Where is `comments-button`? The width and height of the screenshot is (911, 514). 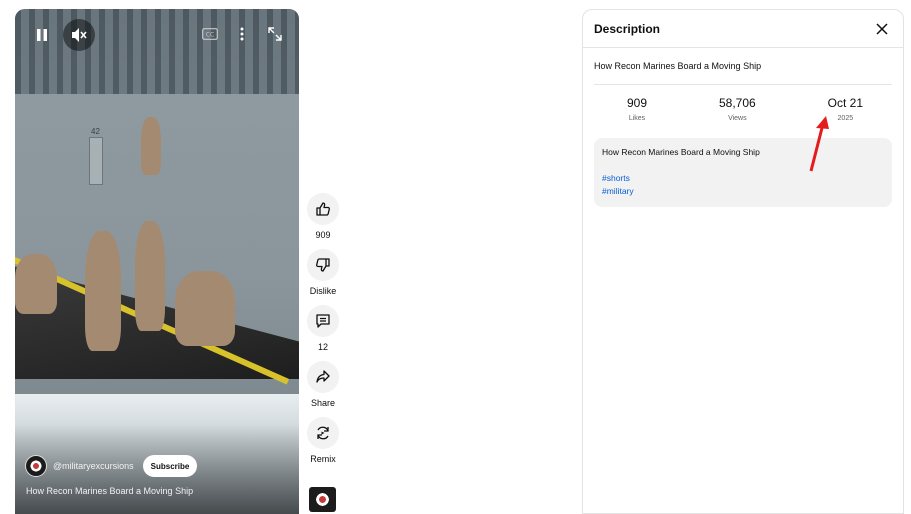
comments-button is located at coordinates (323, 321).